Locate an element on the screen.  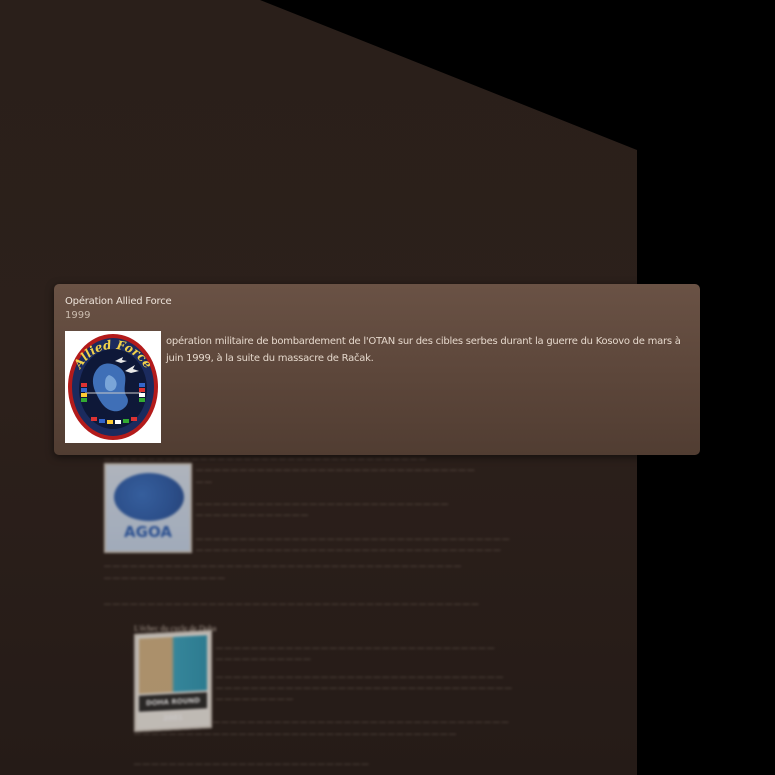
blurred-text-line: — — — — — — — — — is located at coordinates (254, 699).